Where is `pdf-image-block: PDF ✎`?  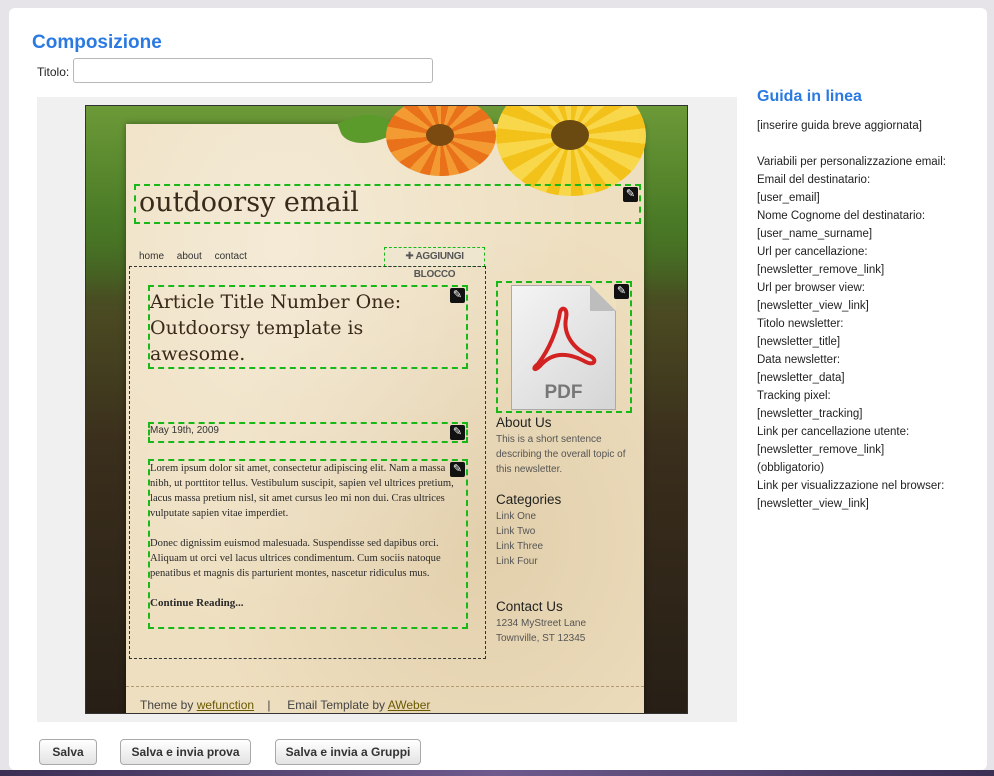 pdf-image-block: PDF ✎ is located at coordinates (564, 347).